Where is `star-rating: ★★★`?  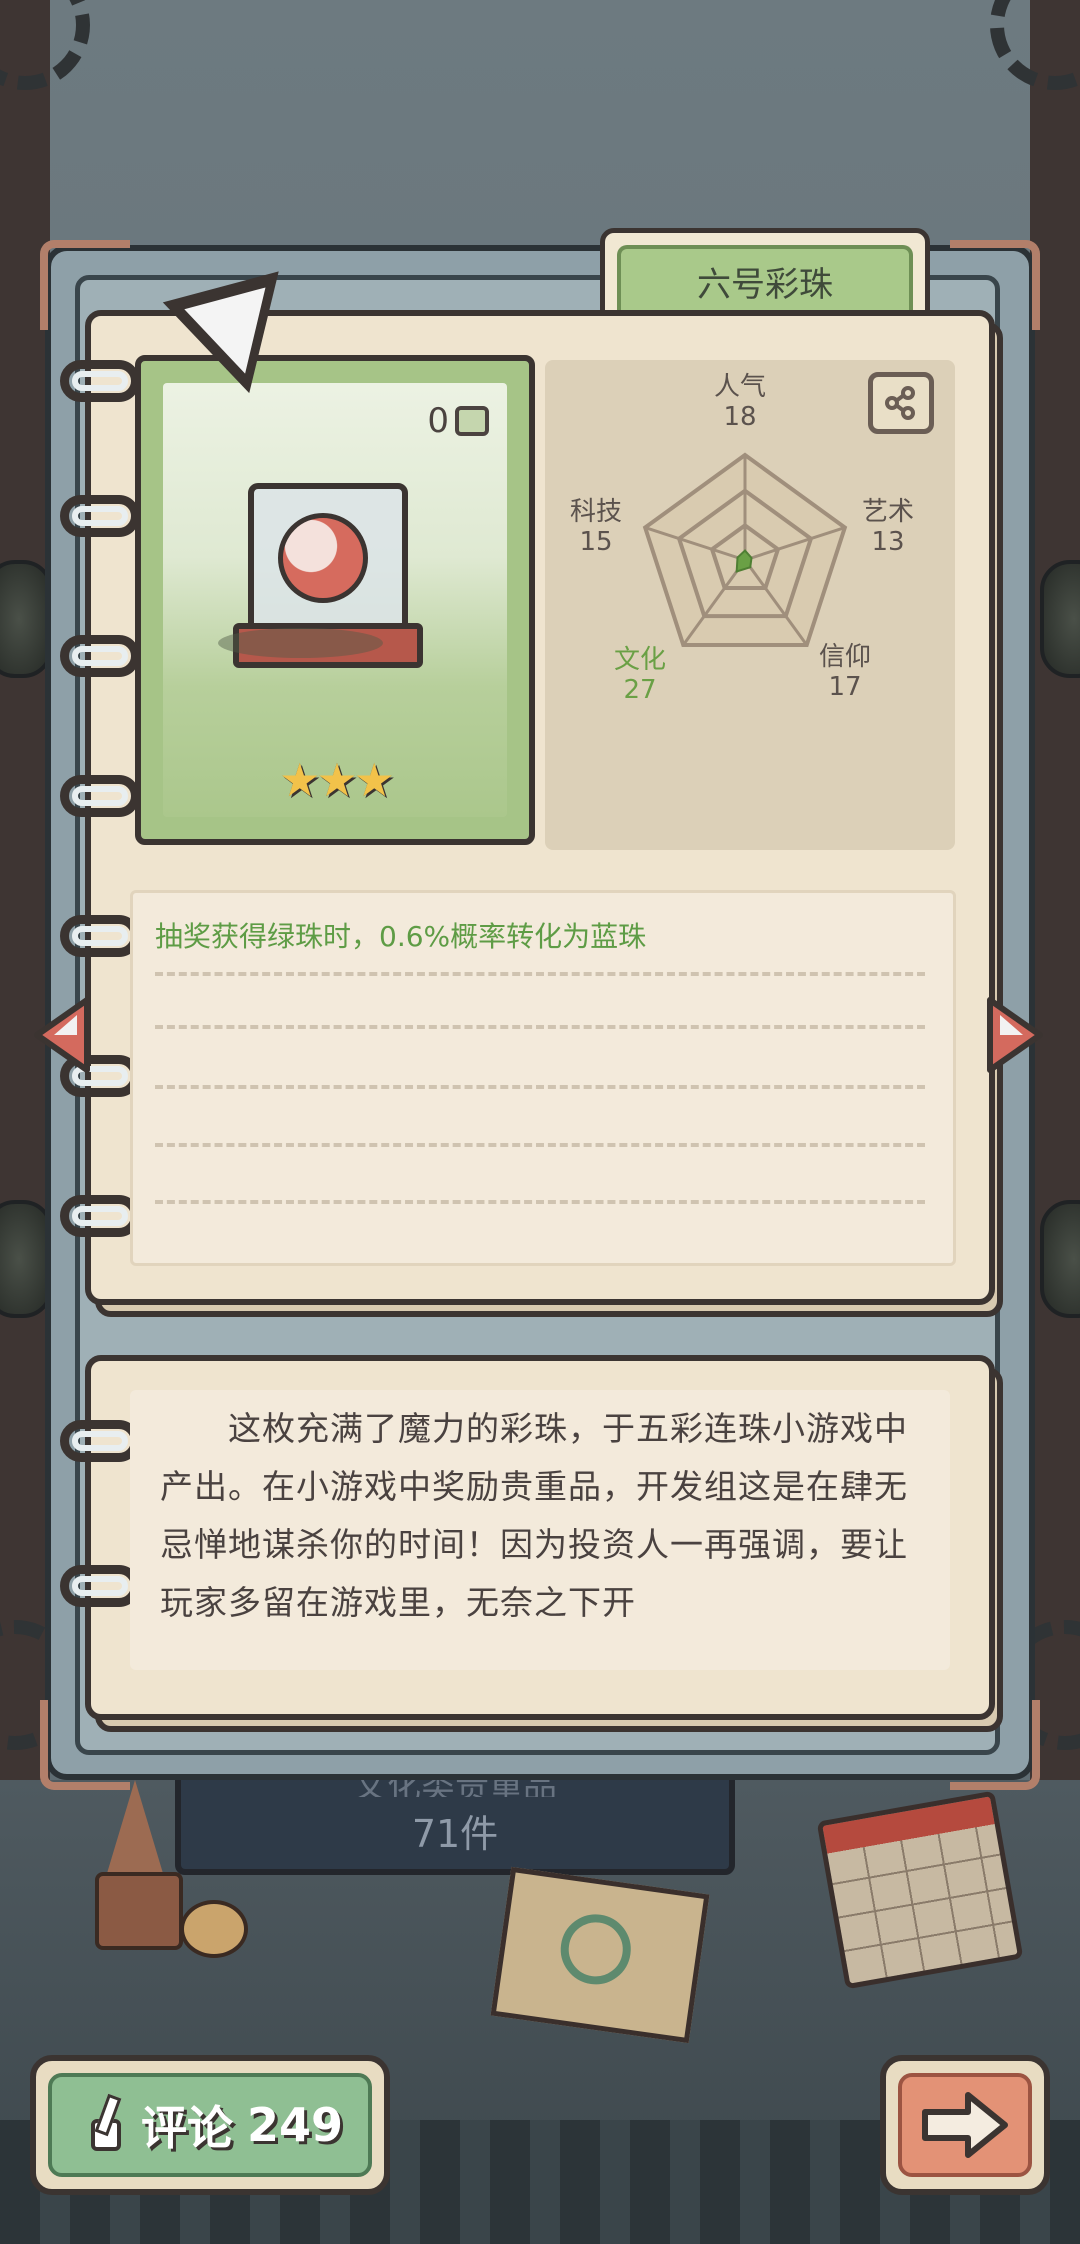
star-rating: ★★★ is located at coordinates (337, 780).